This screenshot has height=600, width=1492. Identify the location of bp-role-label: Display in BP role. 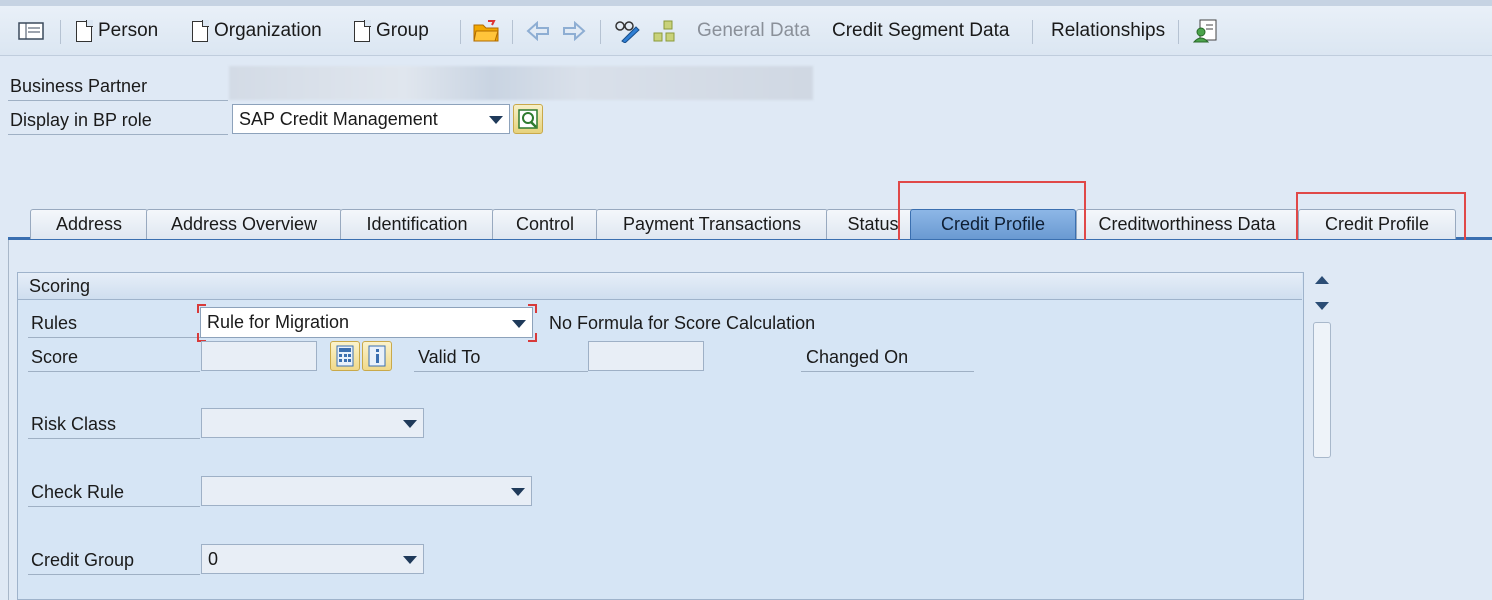
(81, 120).